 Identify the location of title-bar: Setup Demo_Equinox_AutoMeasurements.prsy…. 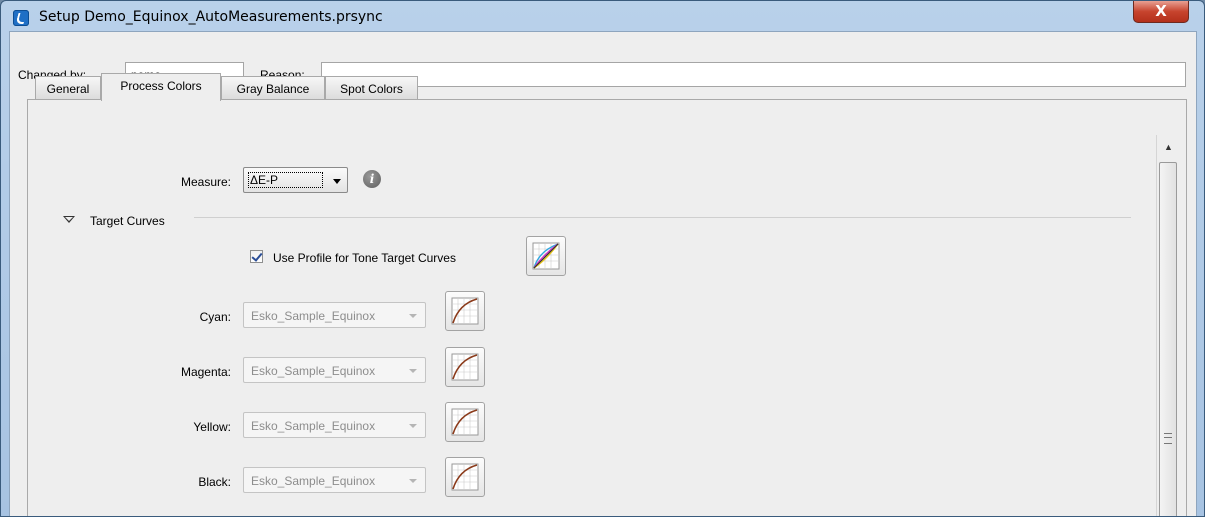
(602, 16).